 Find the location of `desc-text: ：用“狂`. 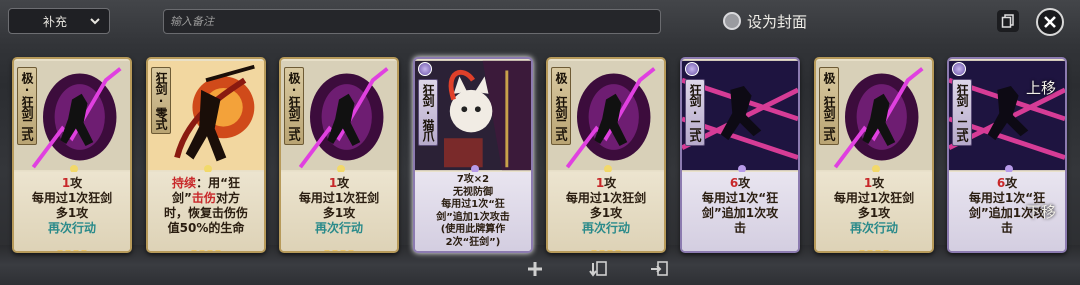

desc-text: ：用“狂 is located at coordinates (218, 183).